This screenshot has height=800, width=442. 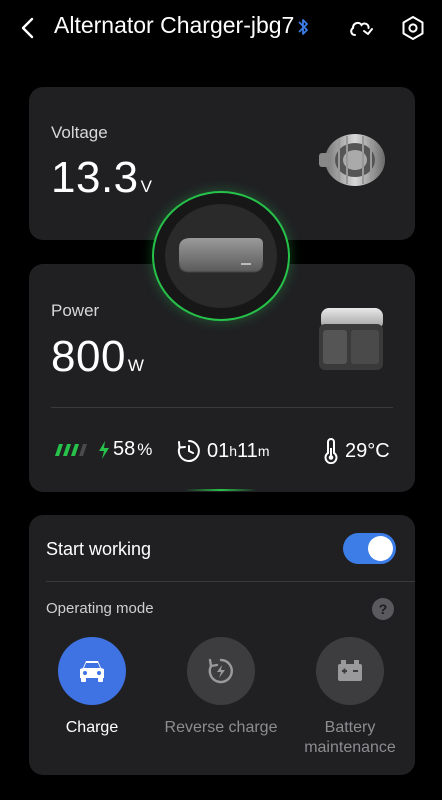 What do you see at coordinates (303, 27) in the screenshot?
I see `bluetooth-icon` at bounding box center [303, 27].